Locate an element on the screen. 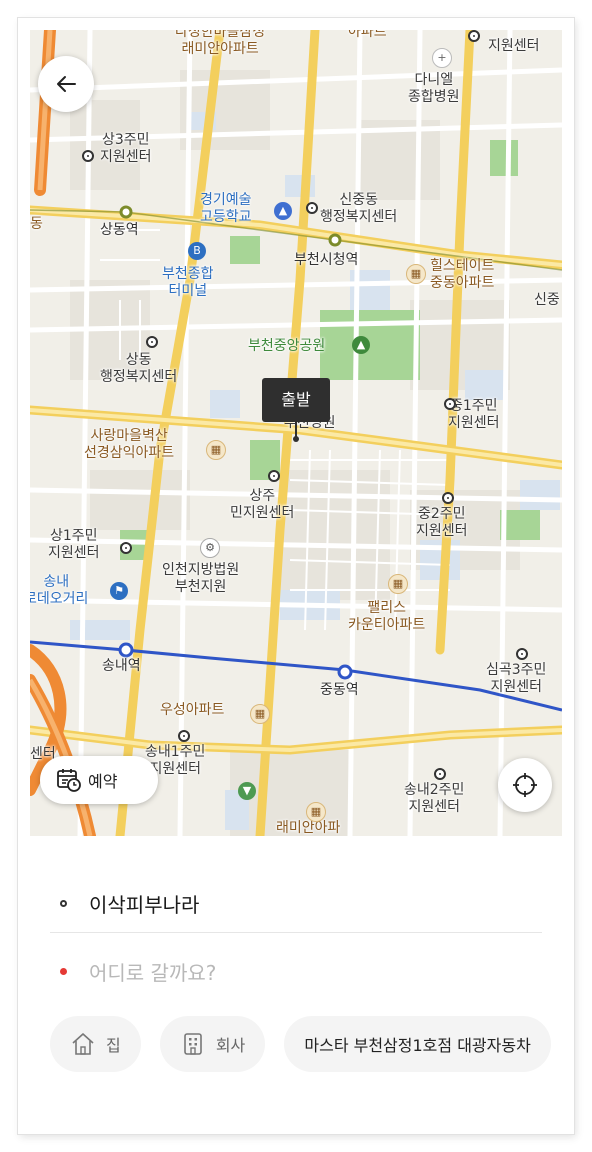 The height and width of the screenshot is (1152, 592). map-label-jung2-center: 중2주민 지원센터 is located at coordinates (442, 522).